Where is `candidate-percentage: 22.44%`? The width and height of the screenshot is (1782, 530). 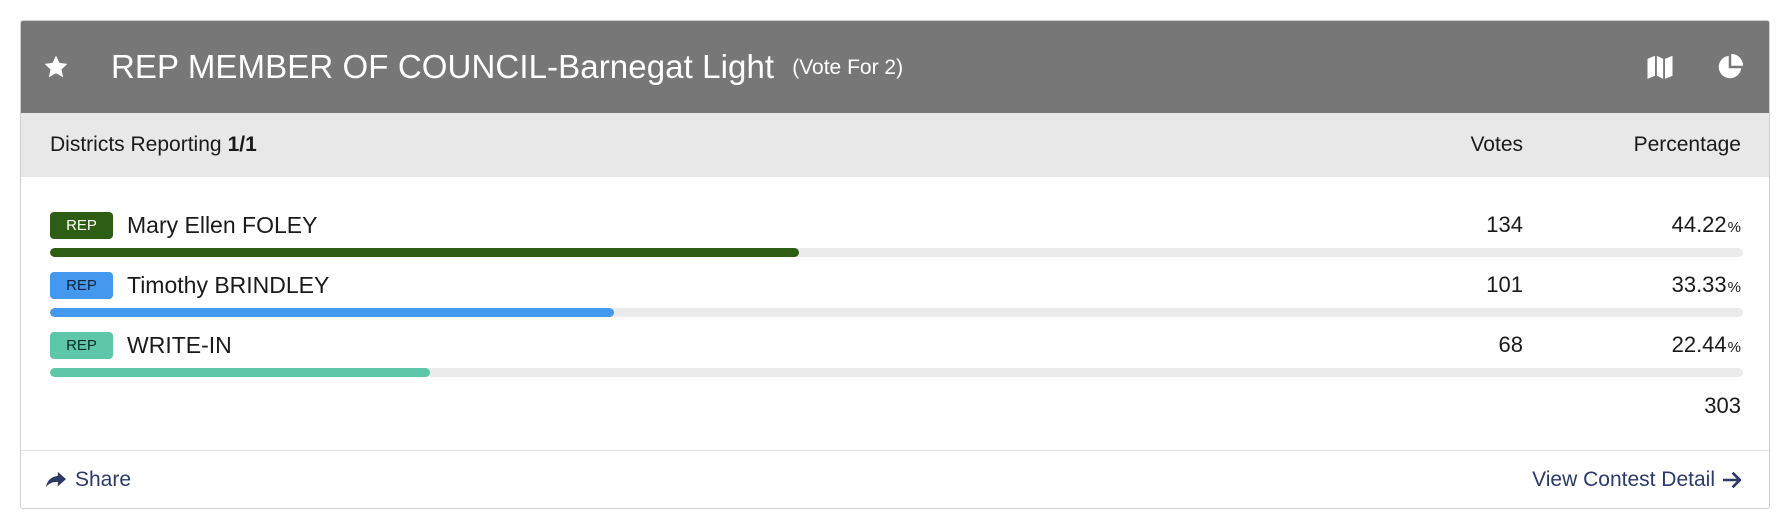
candidate-percentage: 22.44% is located at coordinates (1632, 345).